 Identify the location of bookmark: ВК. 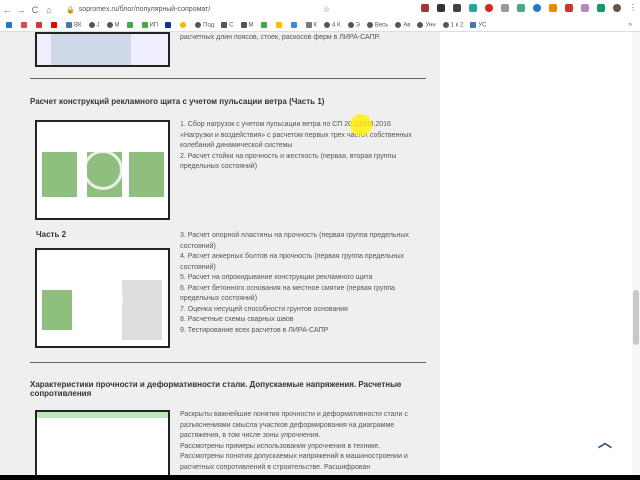
(74, 24).